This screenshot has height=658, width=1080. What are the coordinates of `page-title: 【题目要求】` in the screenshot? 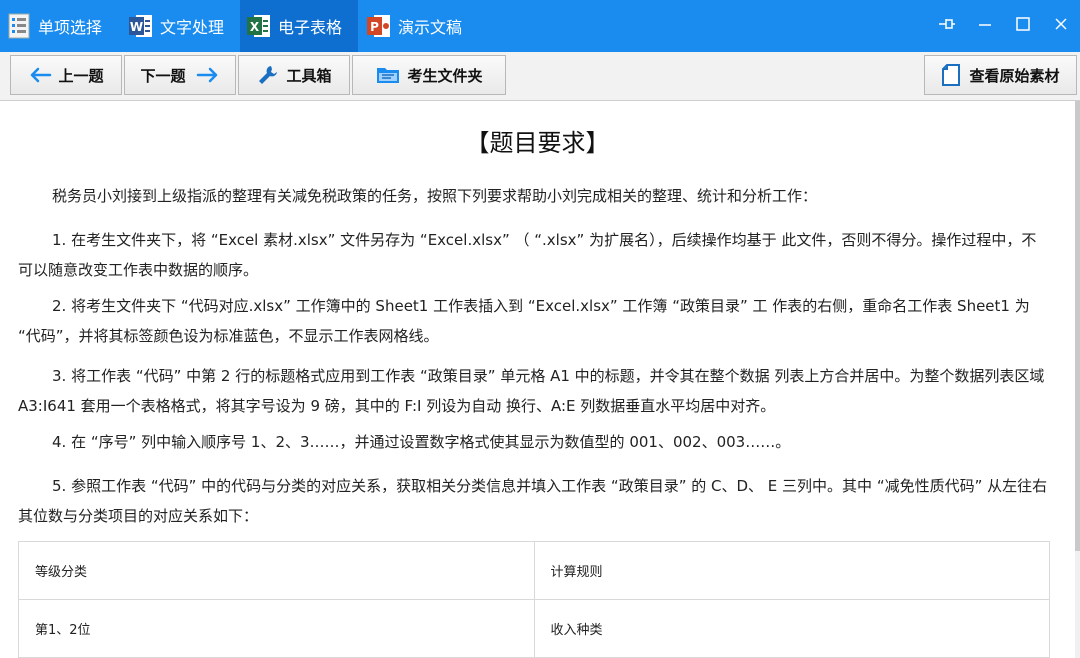 It's located at (537, 143).